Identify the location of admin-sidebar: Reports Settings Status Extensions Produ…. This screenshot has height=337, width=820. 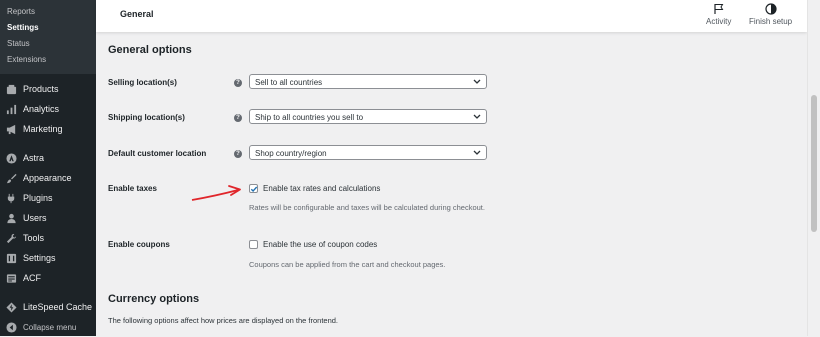
(48, 168).